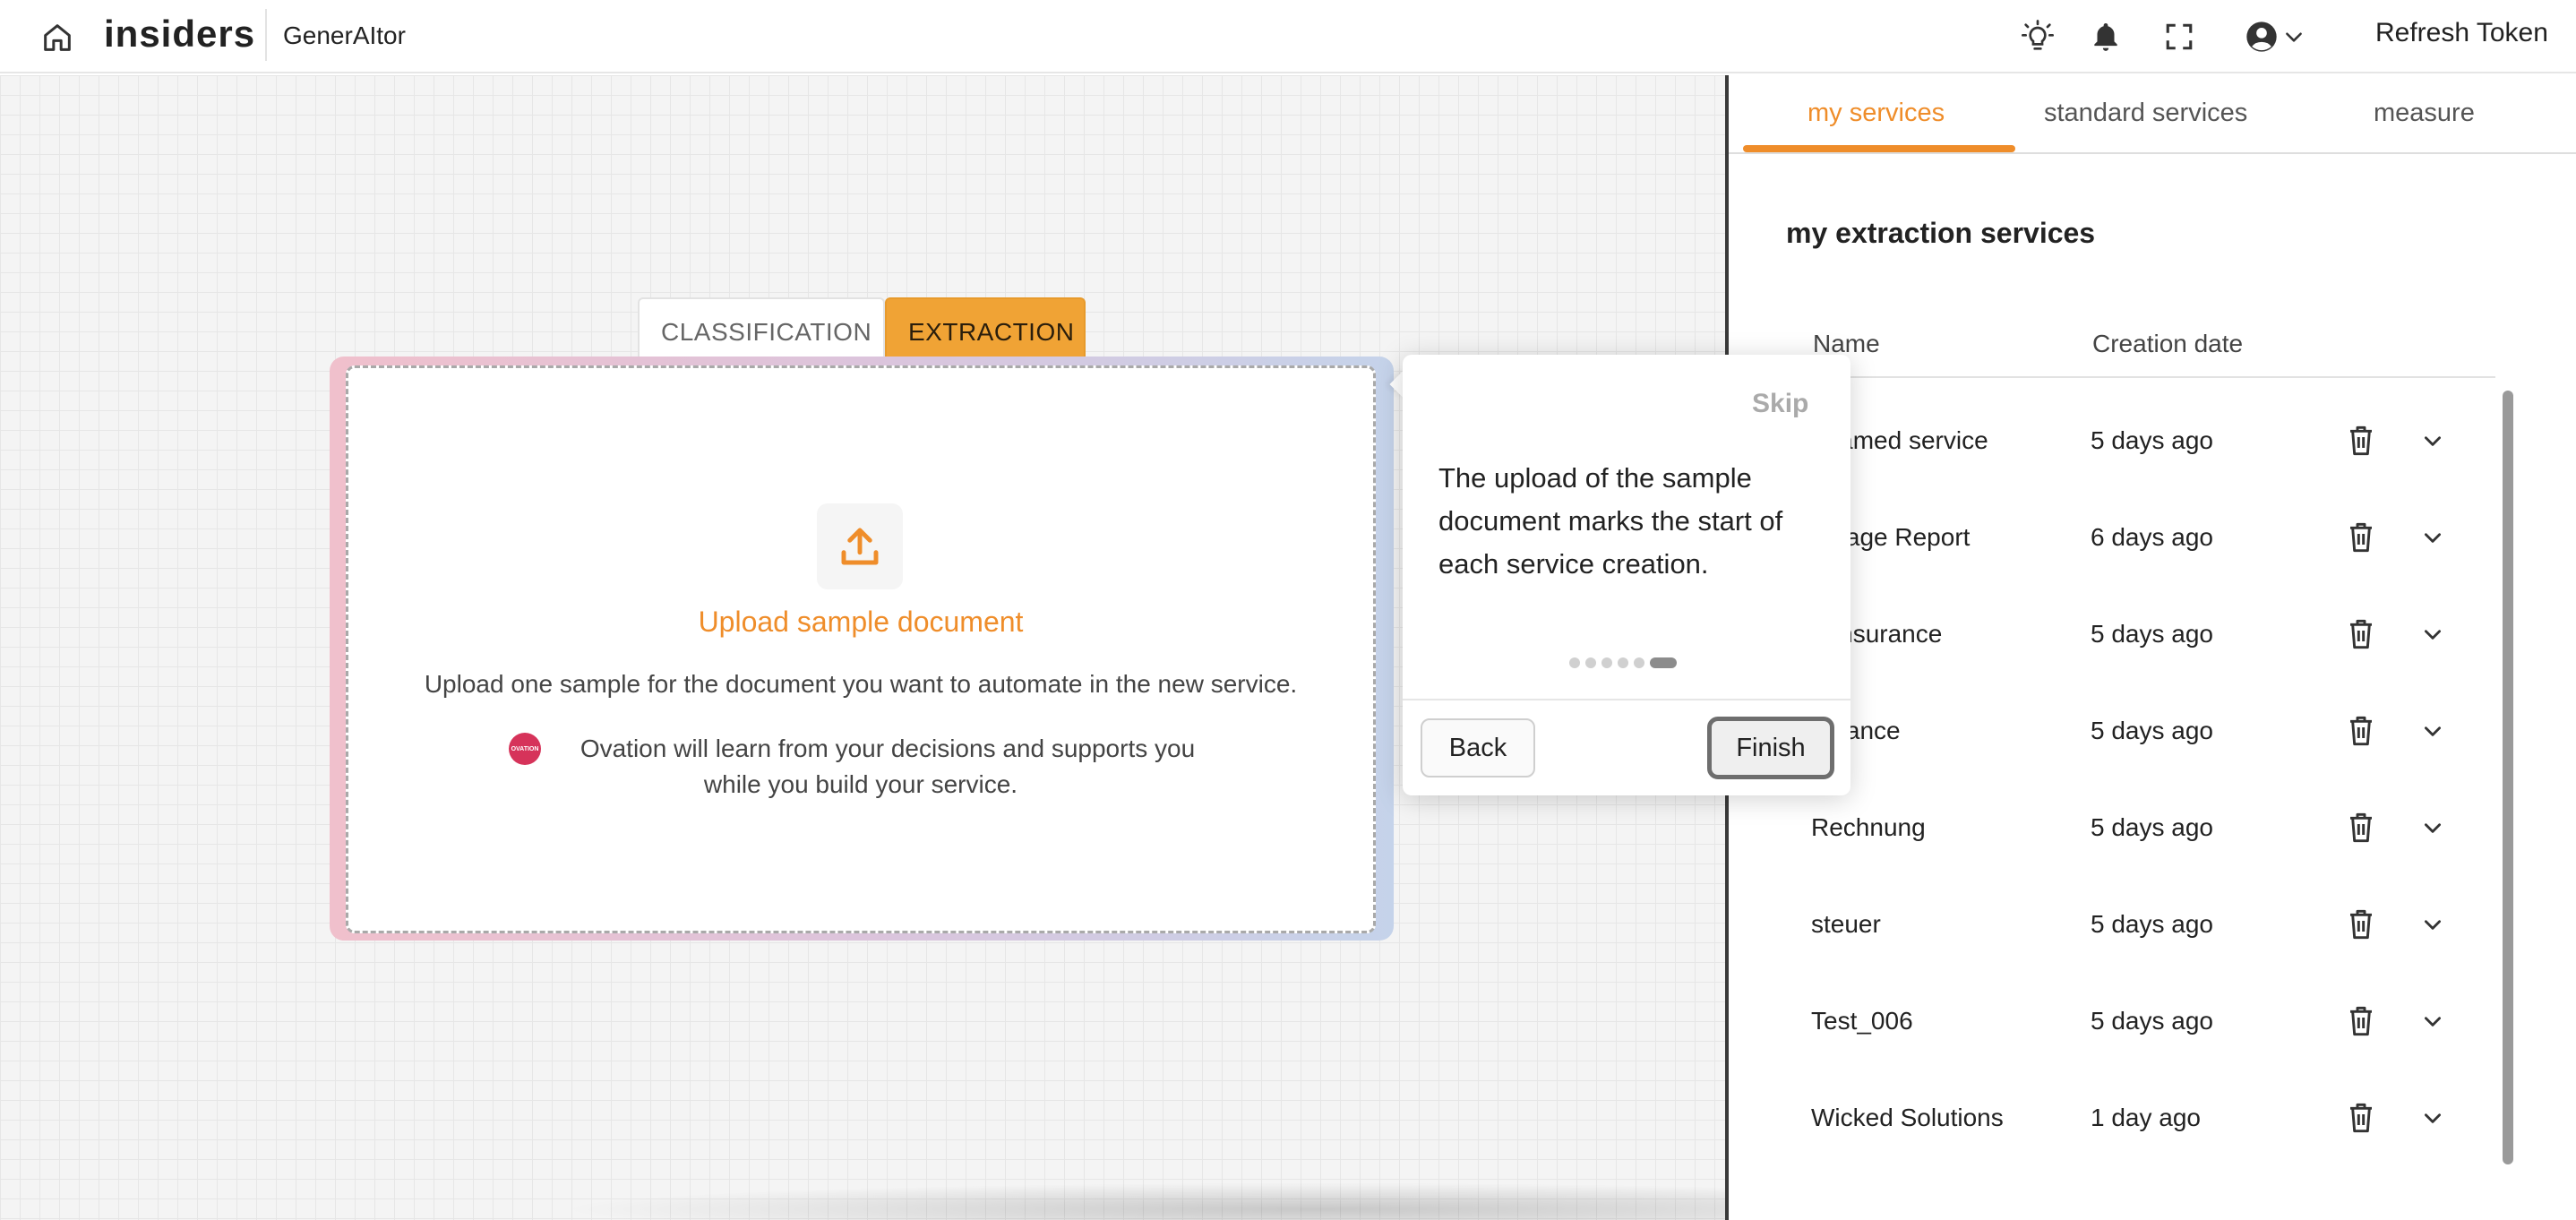  Describe the element at coordinates (2140, 377) in the screenshot. I see `header-divider` at that location.